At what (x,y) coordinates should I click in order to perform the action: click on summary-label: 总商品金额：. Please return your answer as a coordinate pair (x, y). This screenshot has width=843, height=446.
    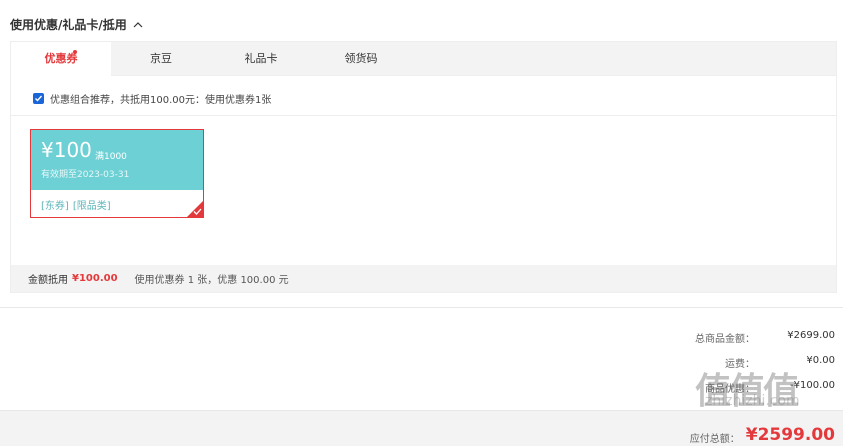
    Looking at the image, I should click on (725, 339).